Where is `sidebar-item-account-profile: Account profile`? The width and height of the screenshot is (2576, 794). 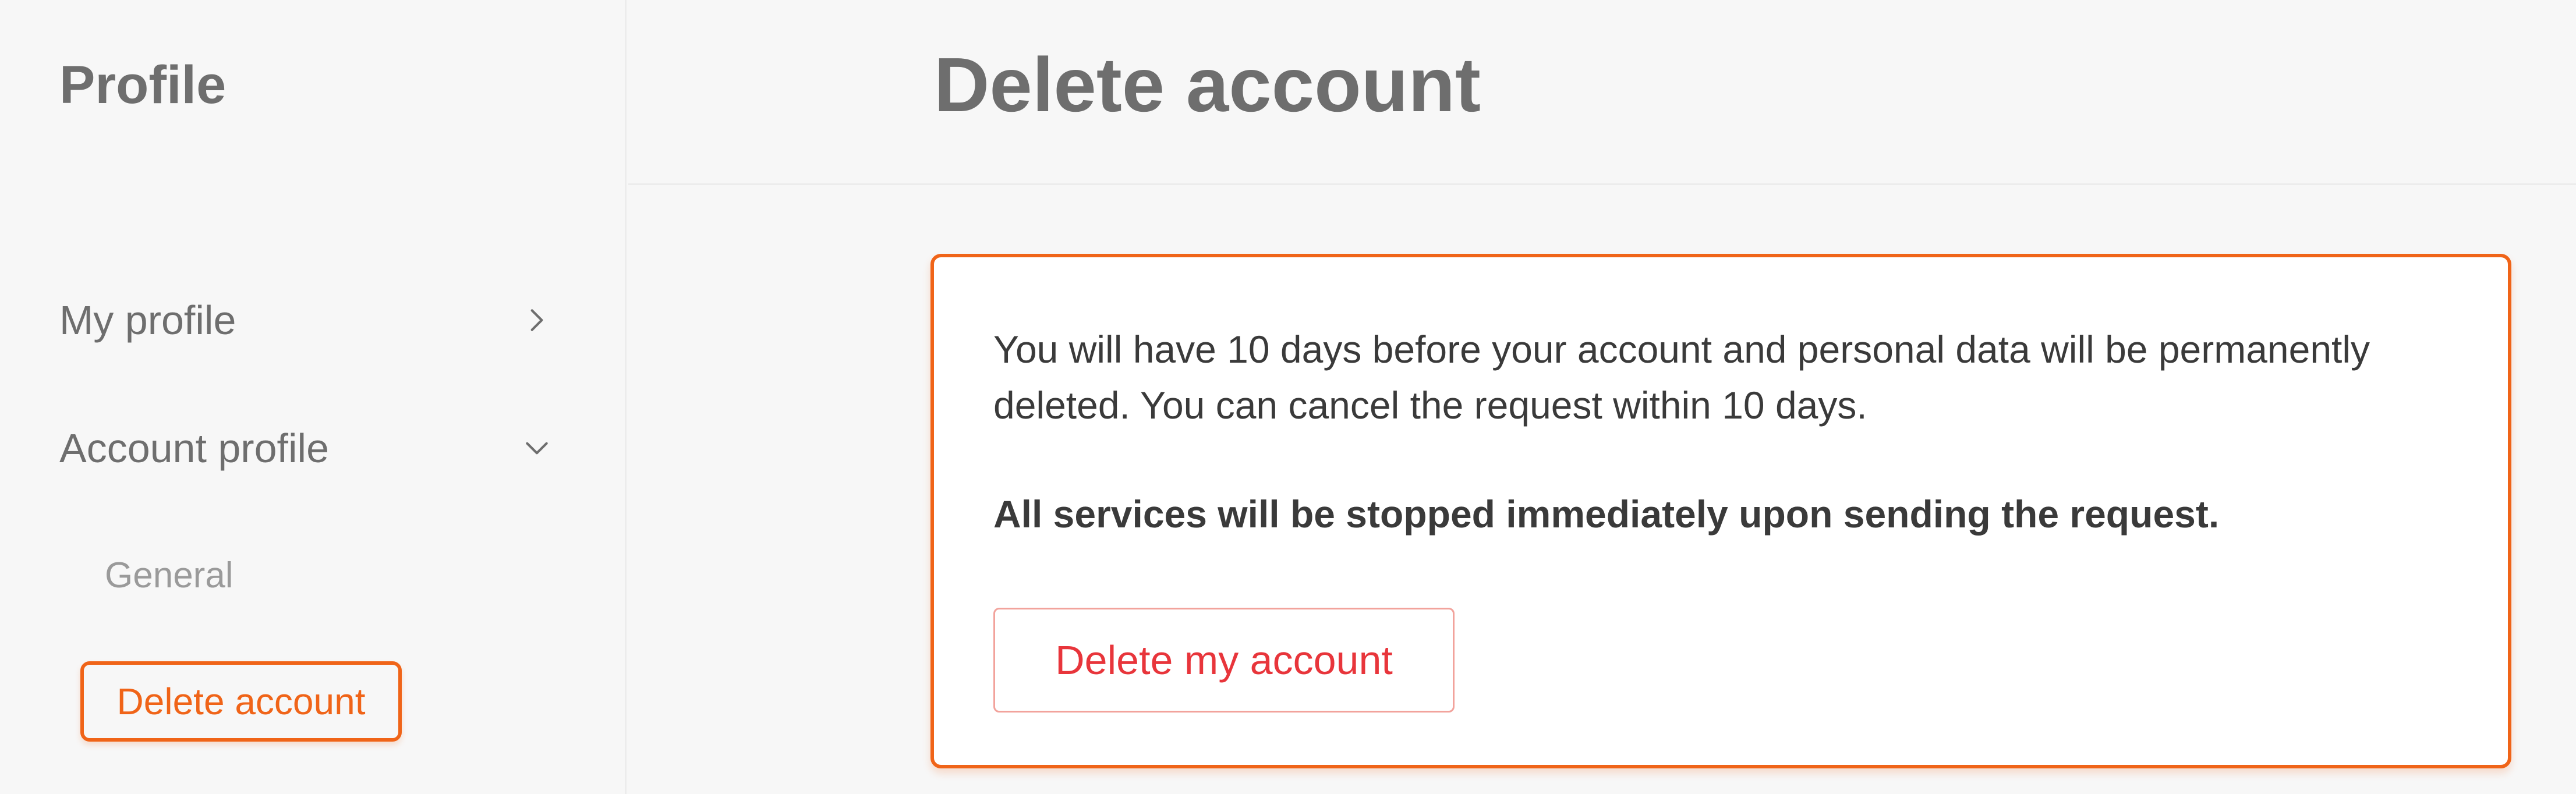 sidebar-item-account-profile: Account profile is located at coordinates (306, 448).